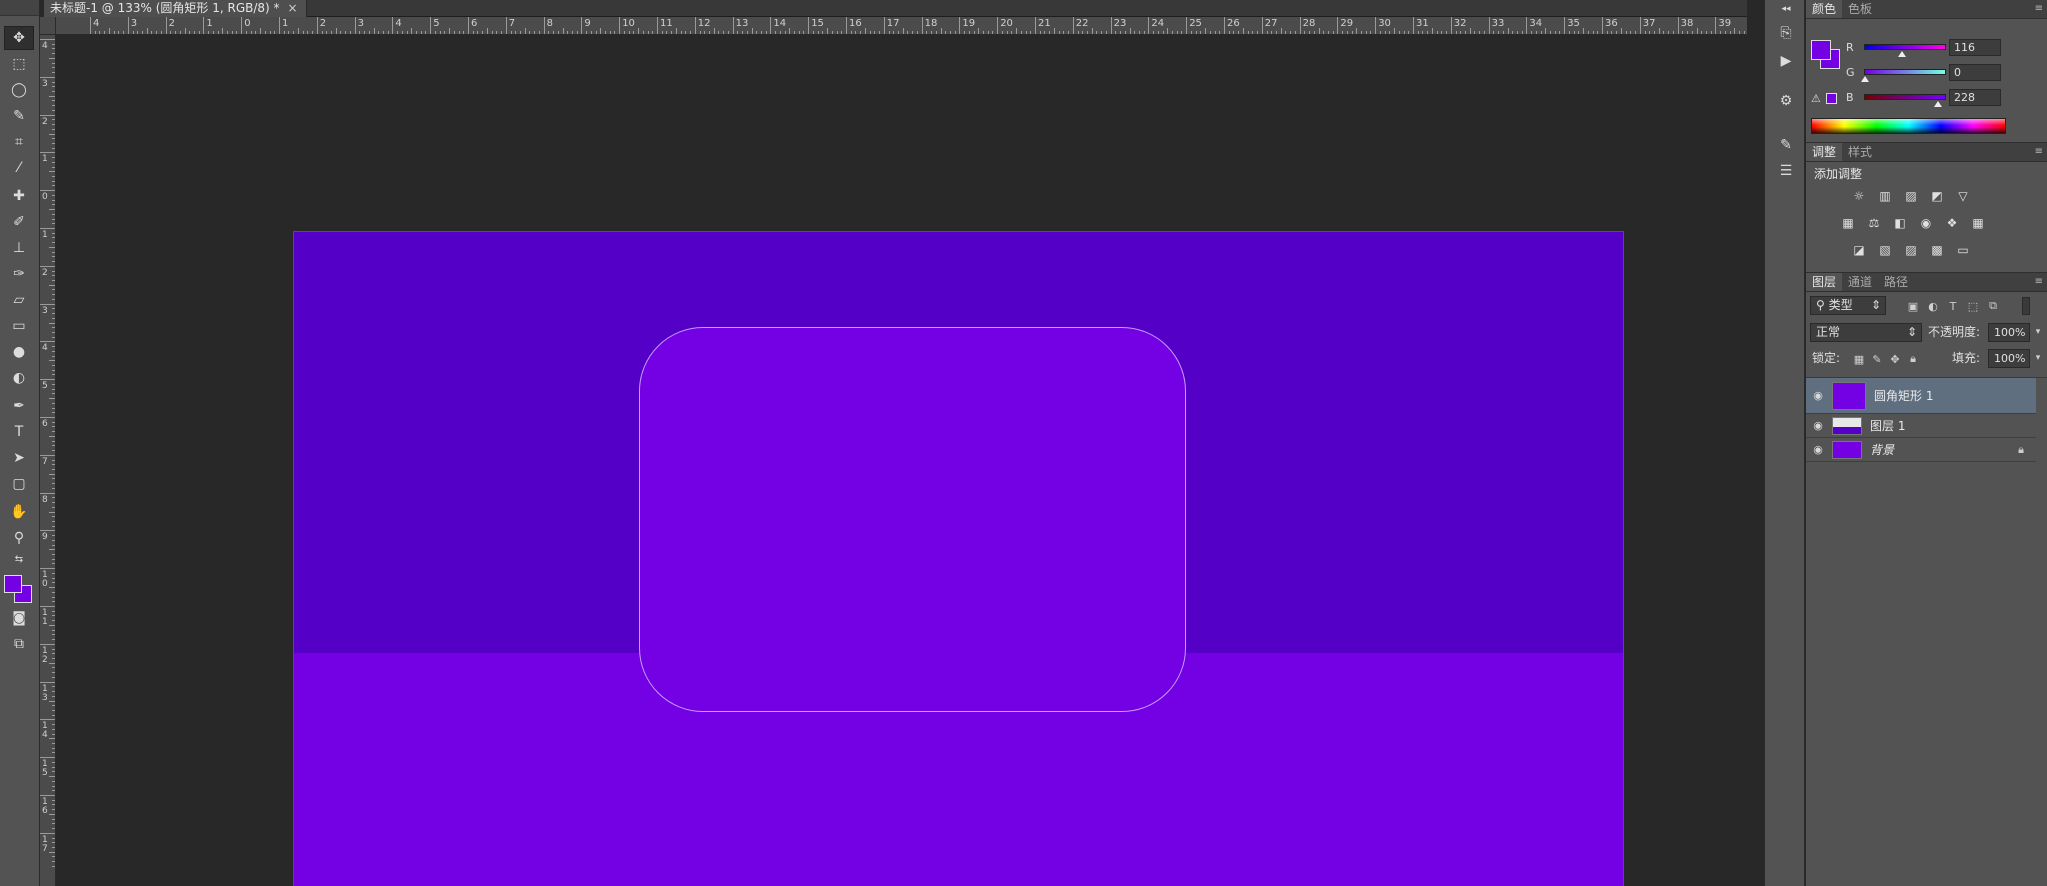 The height and width of the screenshot is (886, 2047). What do you see at coordinates (912, 519) in the screenshot?
I see `rounded-rectangle-shape` at bounding box center [912, 519].